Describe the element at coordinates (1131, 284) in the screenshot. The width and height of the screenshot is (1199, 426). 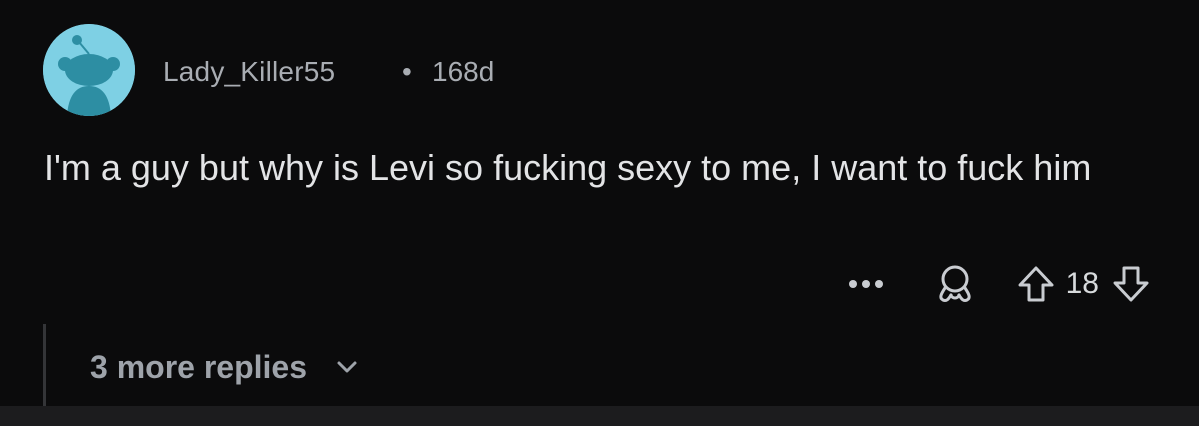
I see `arrow-down-icon` at that location.